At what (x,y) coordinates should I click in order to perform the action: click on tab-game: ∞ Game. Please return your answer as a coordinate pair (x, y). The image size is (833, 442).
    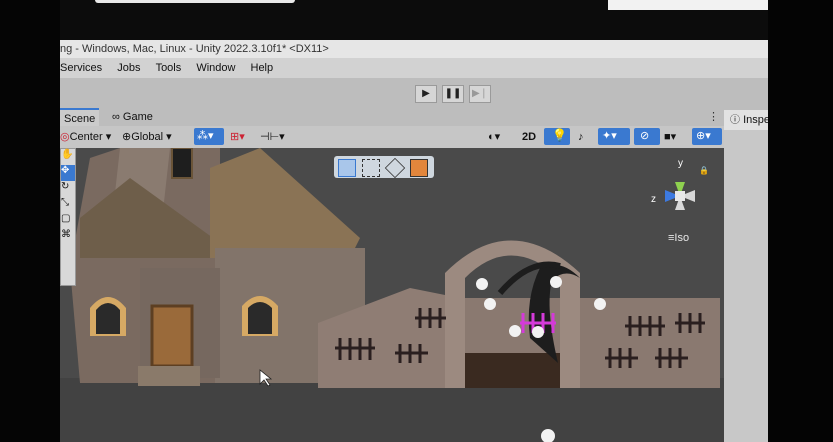
    Looking at the image, I should click on (132, 117).